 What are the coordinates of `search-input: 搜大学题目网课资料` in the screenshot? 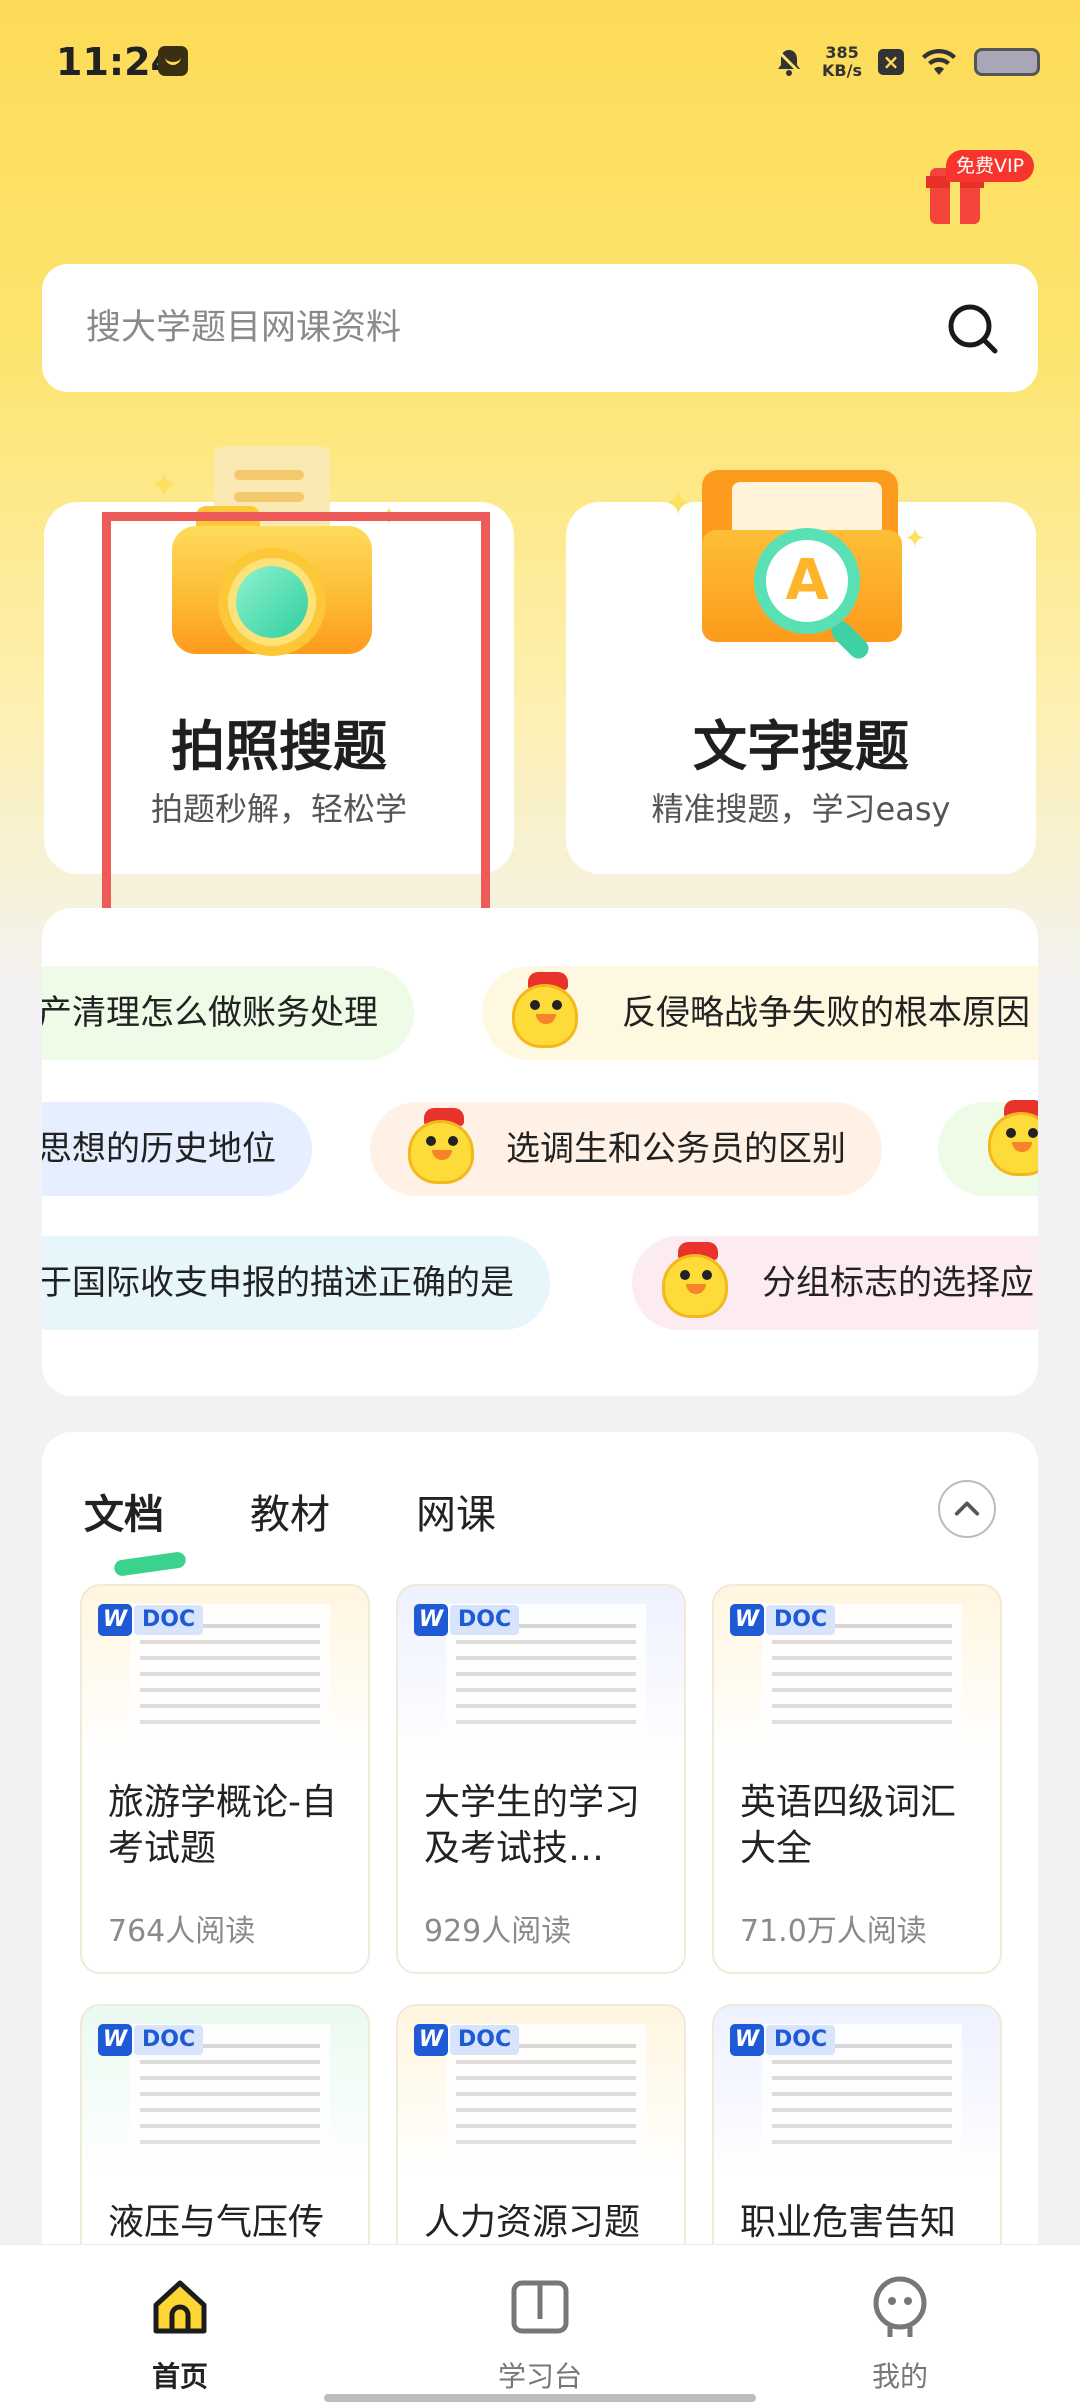 It's located at (243, 328).